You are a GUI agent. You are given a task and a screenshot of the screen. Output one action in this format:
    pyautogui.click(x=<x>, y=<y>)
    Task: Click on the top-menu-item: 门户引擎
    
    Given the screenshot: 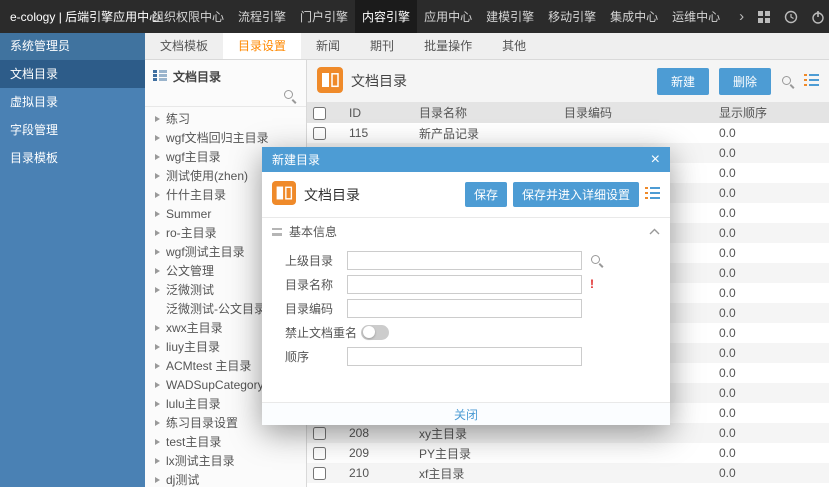 What is the action you would take?
    pyautogui.click(x=324, y=16)
    